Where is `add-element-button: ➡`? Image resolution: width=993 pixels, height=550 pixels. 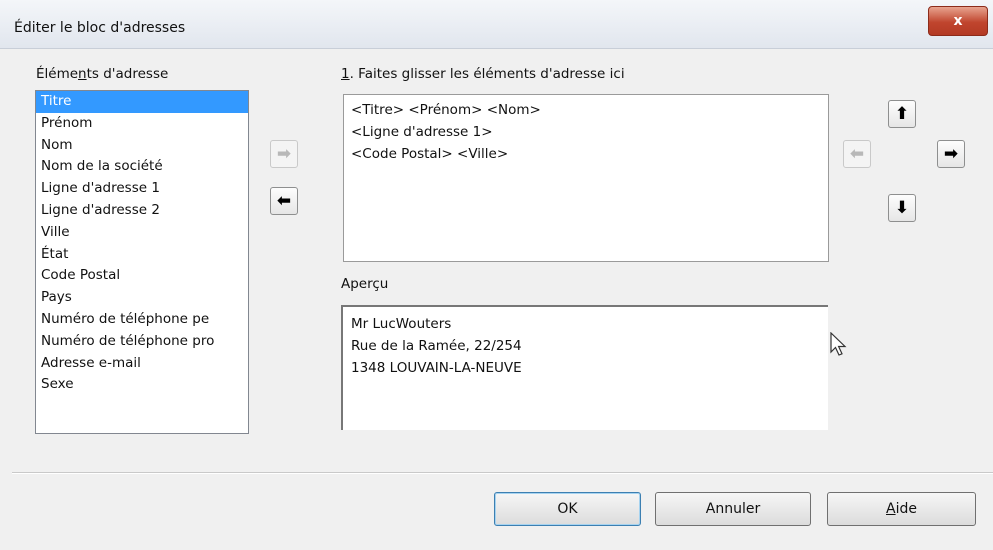
add-element-button: ➡ is located at coordinates (284, 154).